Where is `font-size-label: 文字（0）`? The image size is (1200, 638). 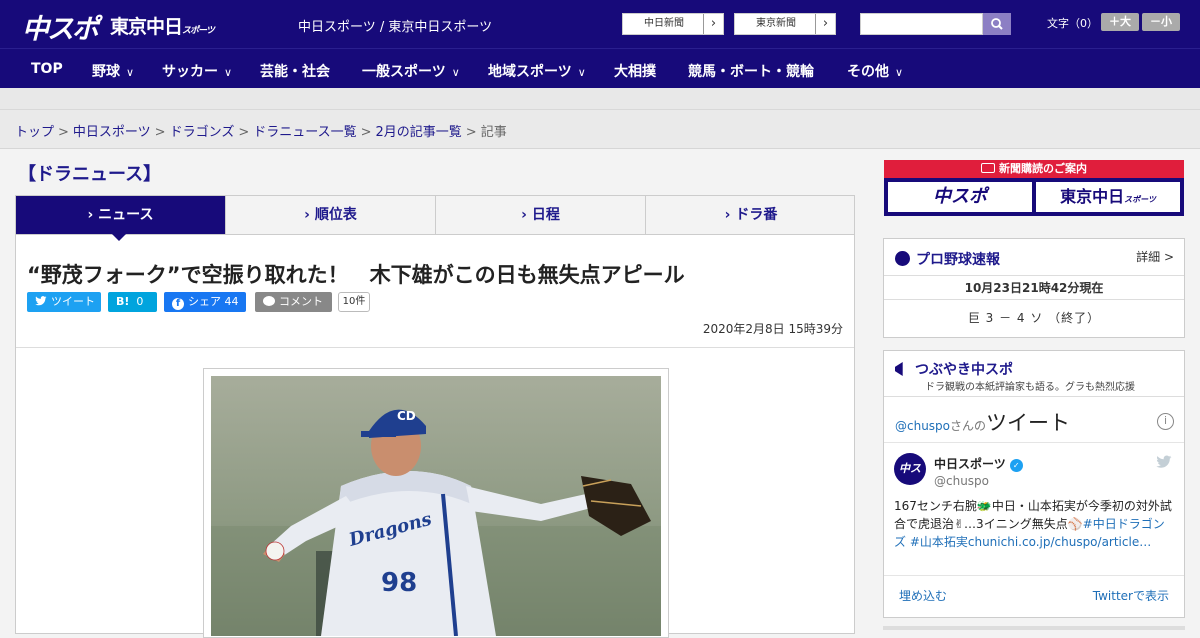 font-size-label: 文字（0） is located at coordinates (1072, 23).